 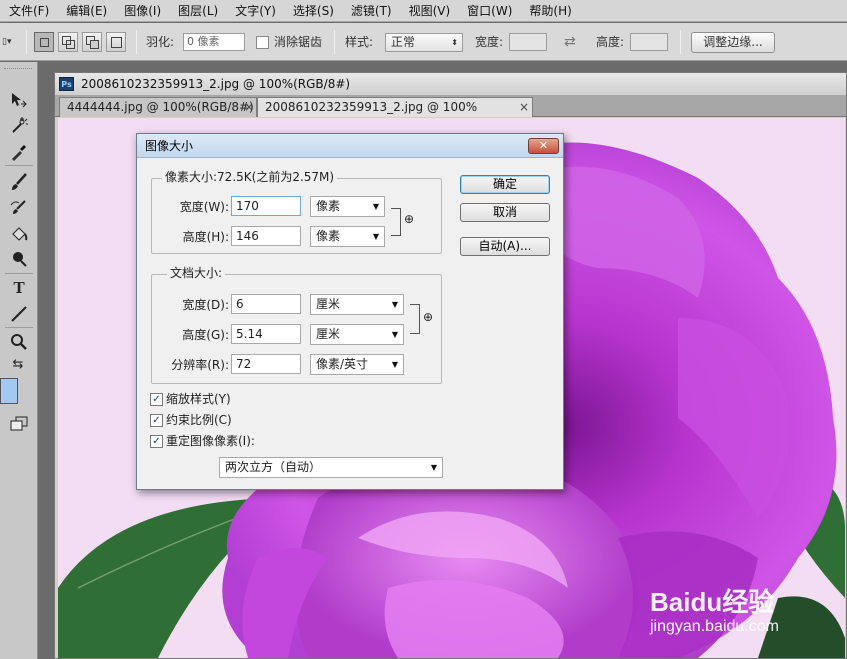 What do you see at coordinates (19, 342) in the screenshot?
I see `zoom-tool-icon` at bounding box center [19, 342].